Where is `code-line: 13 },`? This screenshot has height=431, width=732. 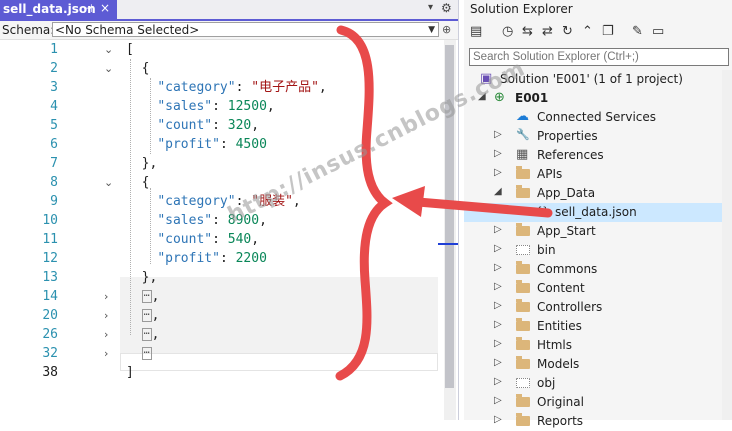 code-line: 13 }, is located at coordinates (221, 277).